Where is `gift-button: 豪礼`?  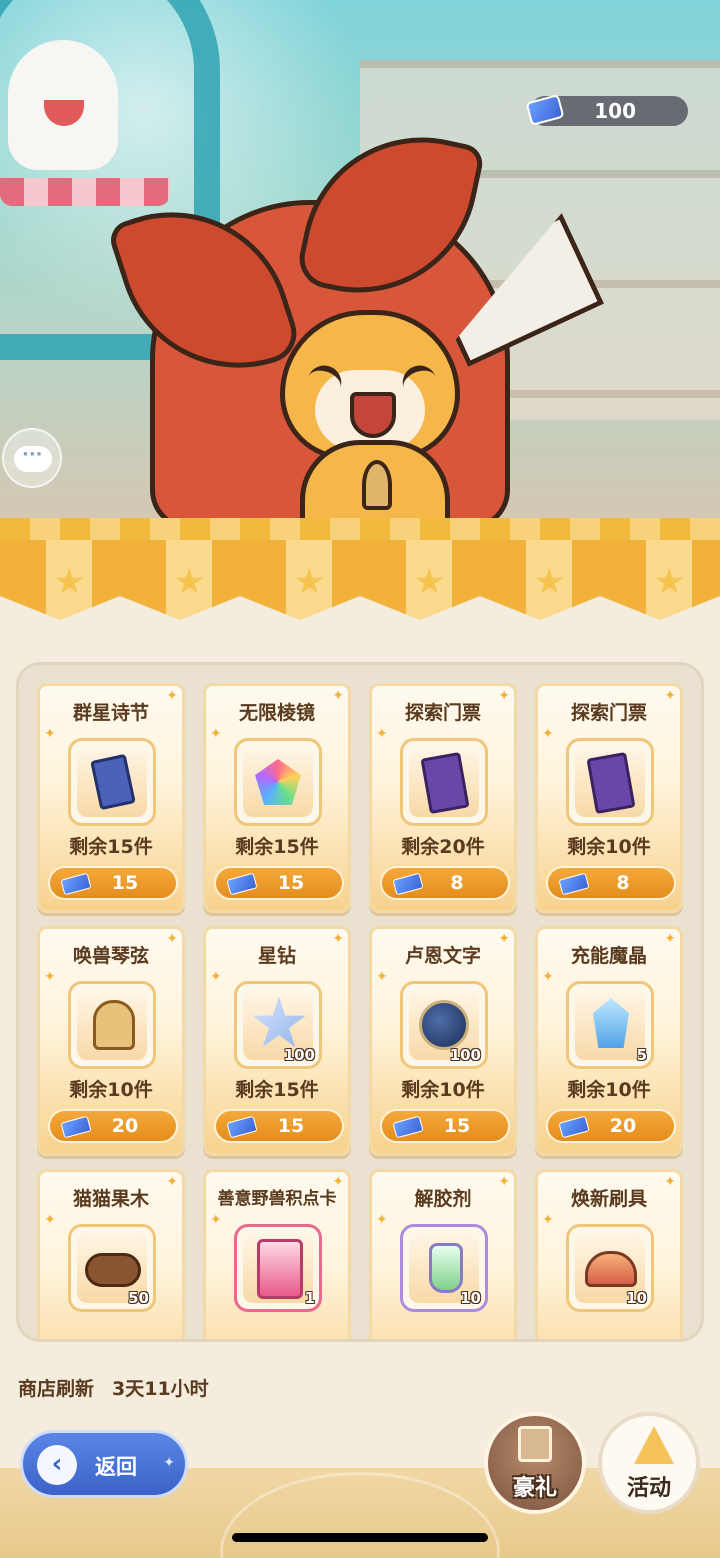
gift-button: 豪礼 is located at coordinates (535, 1463).